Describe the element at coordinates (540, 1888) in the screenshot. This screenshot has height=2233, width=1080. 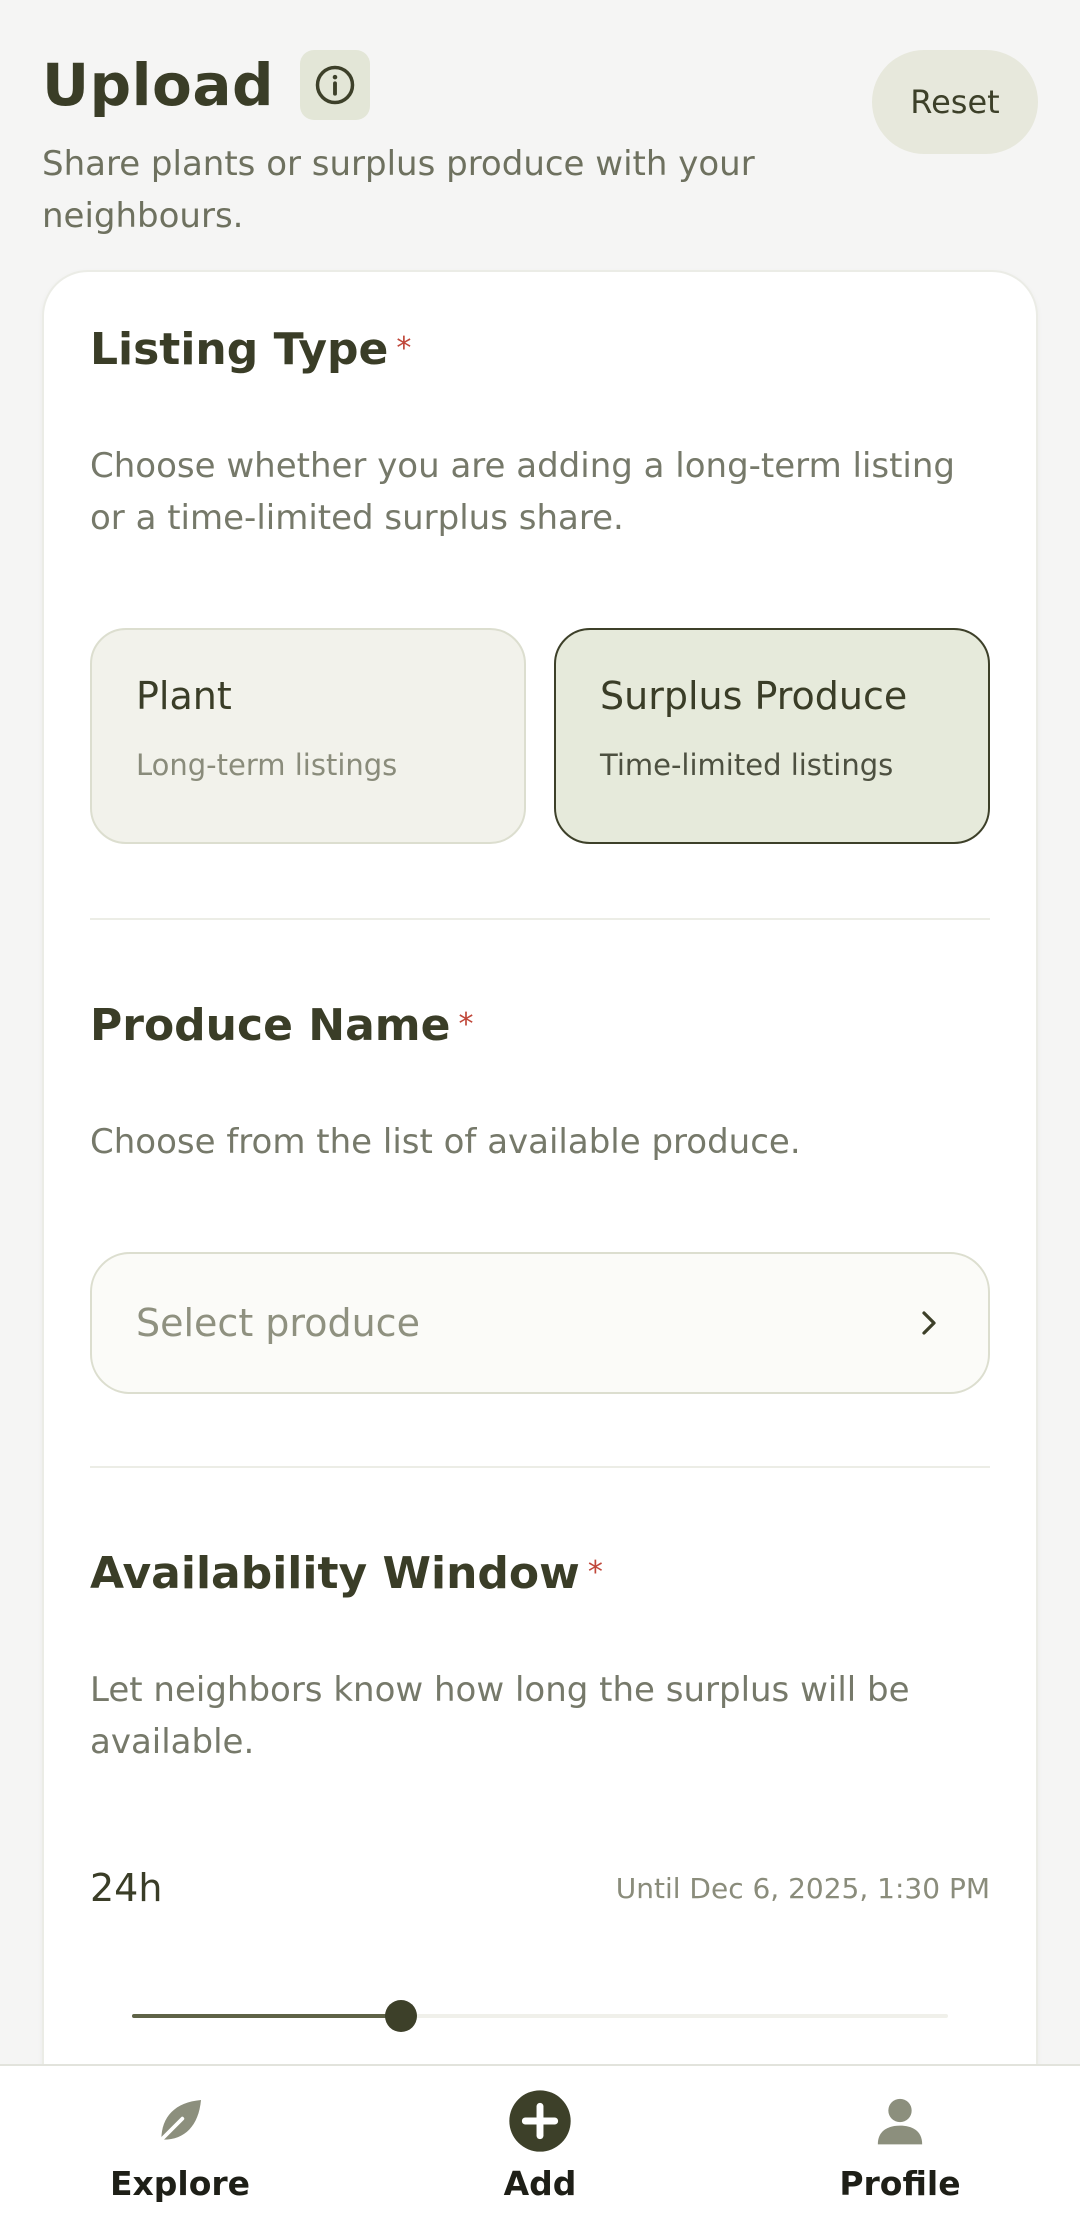
I see `availability-row: 24h Until Dec 6, 2025, 1:30 PM` at that location.